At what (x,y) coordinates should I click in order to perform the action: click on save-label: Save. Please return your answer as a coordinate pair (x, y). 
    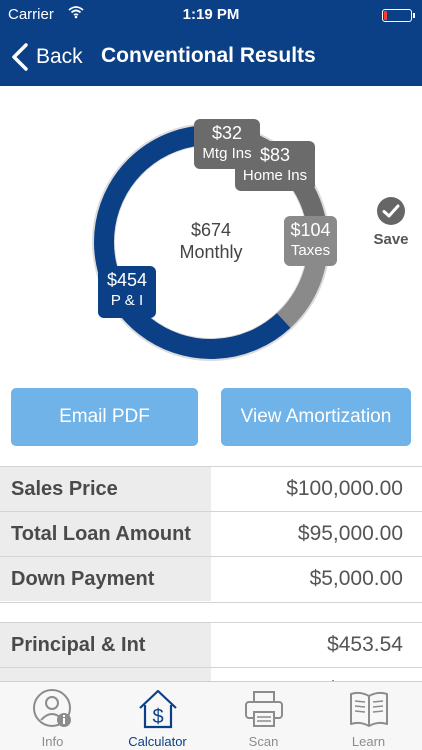
    Looking at the image, I should click on (391, 239).